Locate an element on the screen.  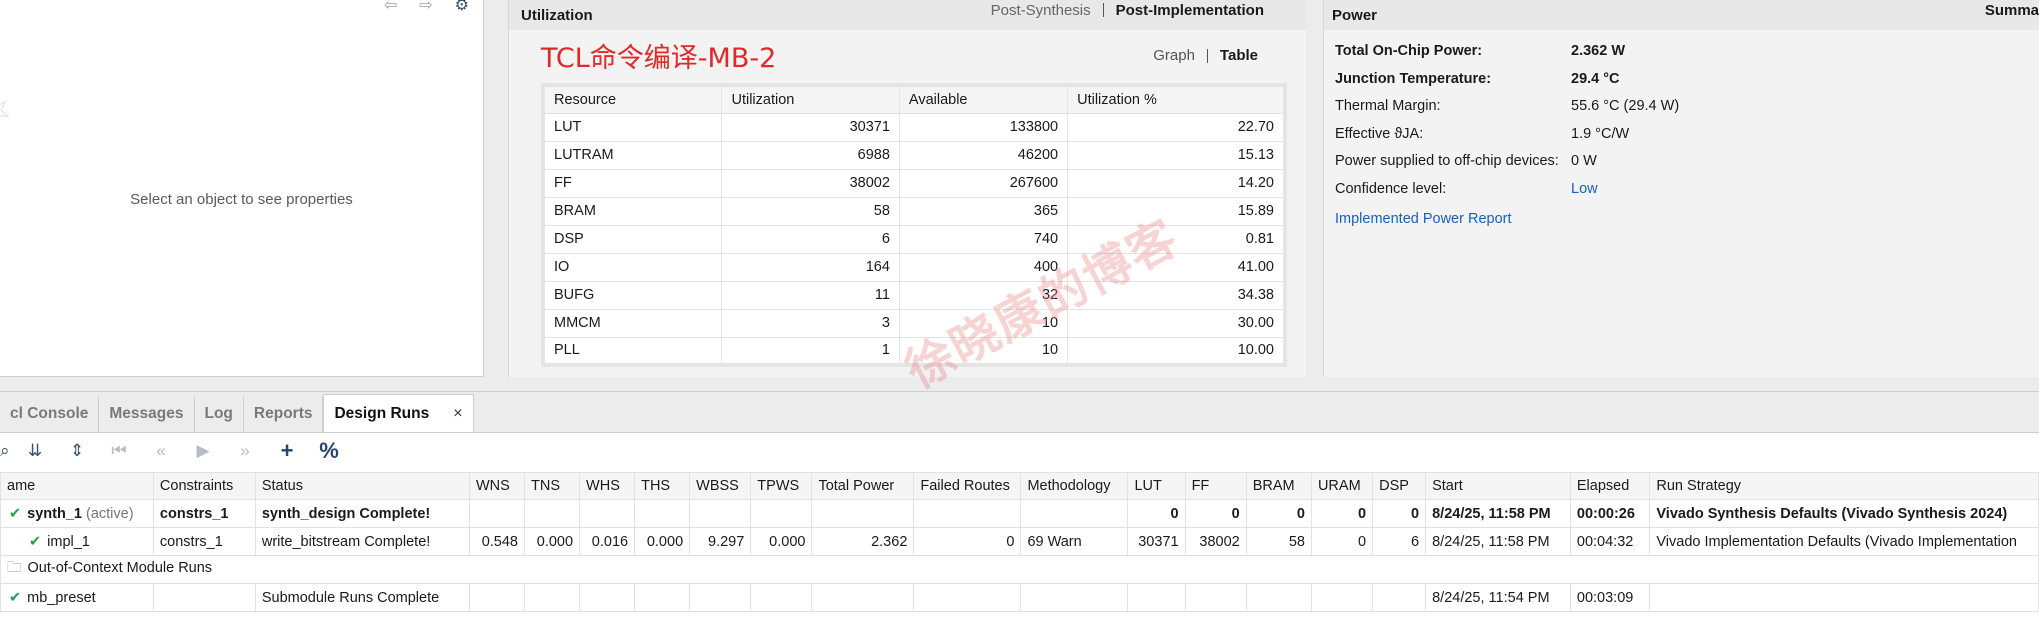
util-cell: 32 is located at coordinates (983, 295).